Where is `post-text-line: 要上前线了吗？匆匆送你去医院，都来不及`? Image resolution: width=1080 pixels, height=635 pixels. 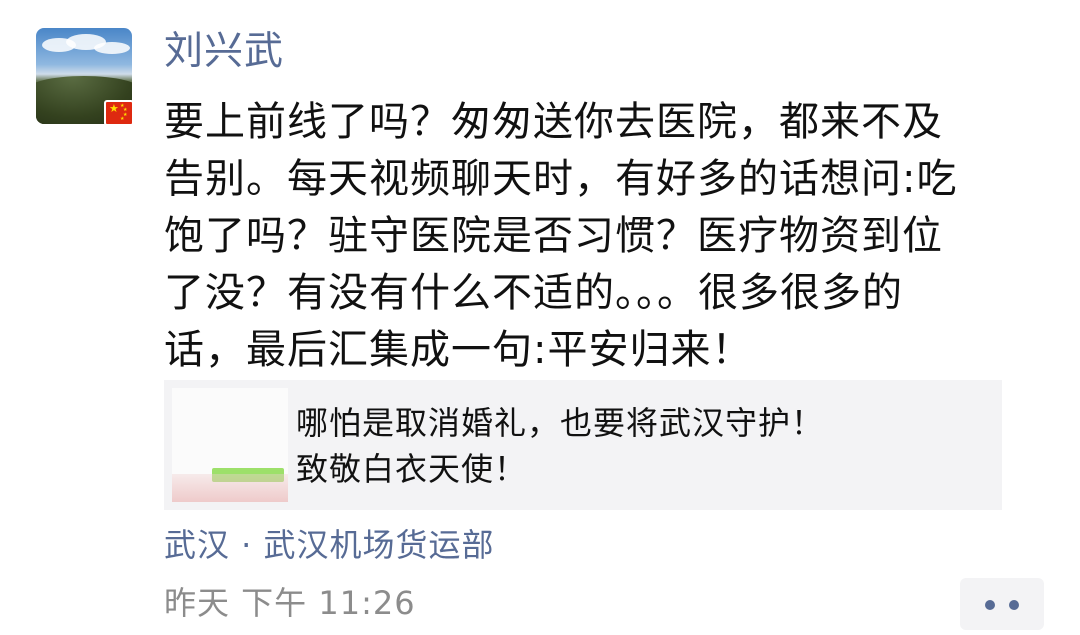 post-text-line: 要上前线了吗？匆匆送你去医院，都来不及 is located at coordinates (553, 122).